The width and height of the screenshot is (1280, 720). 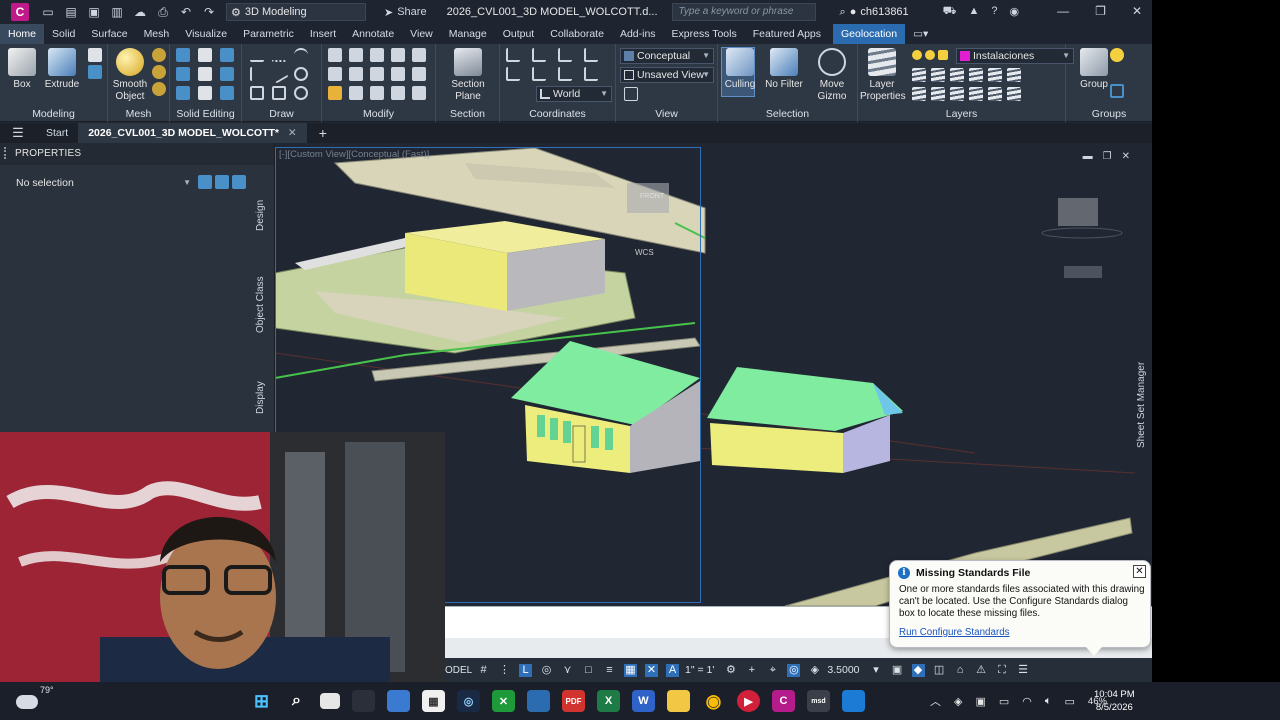 I want to click on ucs-face-icon, so click(x=539, y=74).